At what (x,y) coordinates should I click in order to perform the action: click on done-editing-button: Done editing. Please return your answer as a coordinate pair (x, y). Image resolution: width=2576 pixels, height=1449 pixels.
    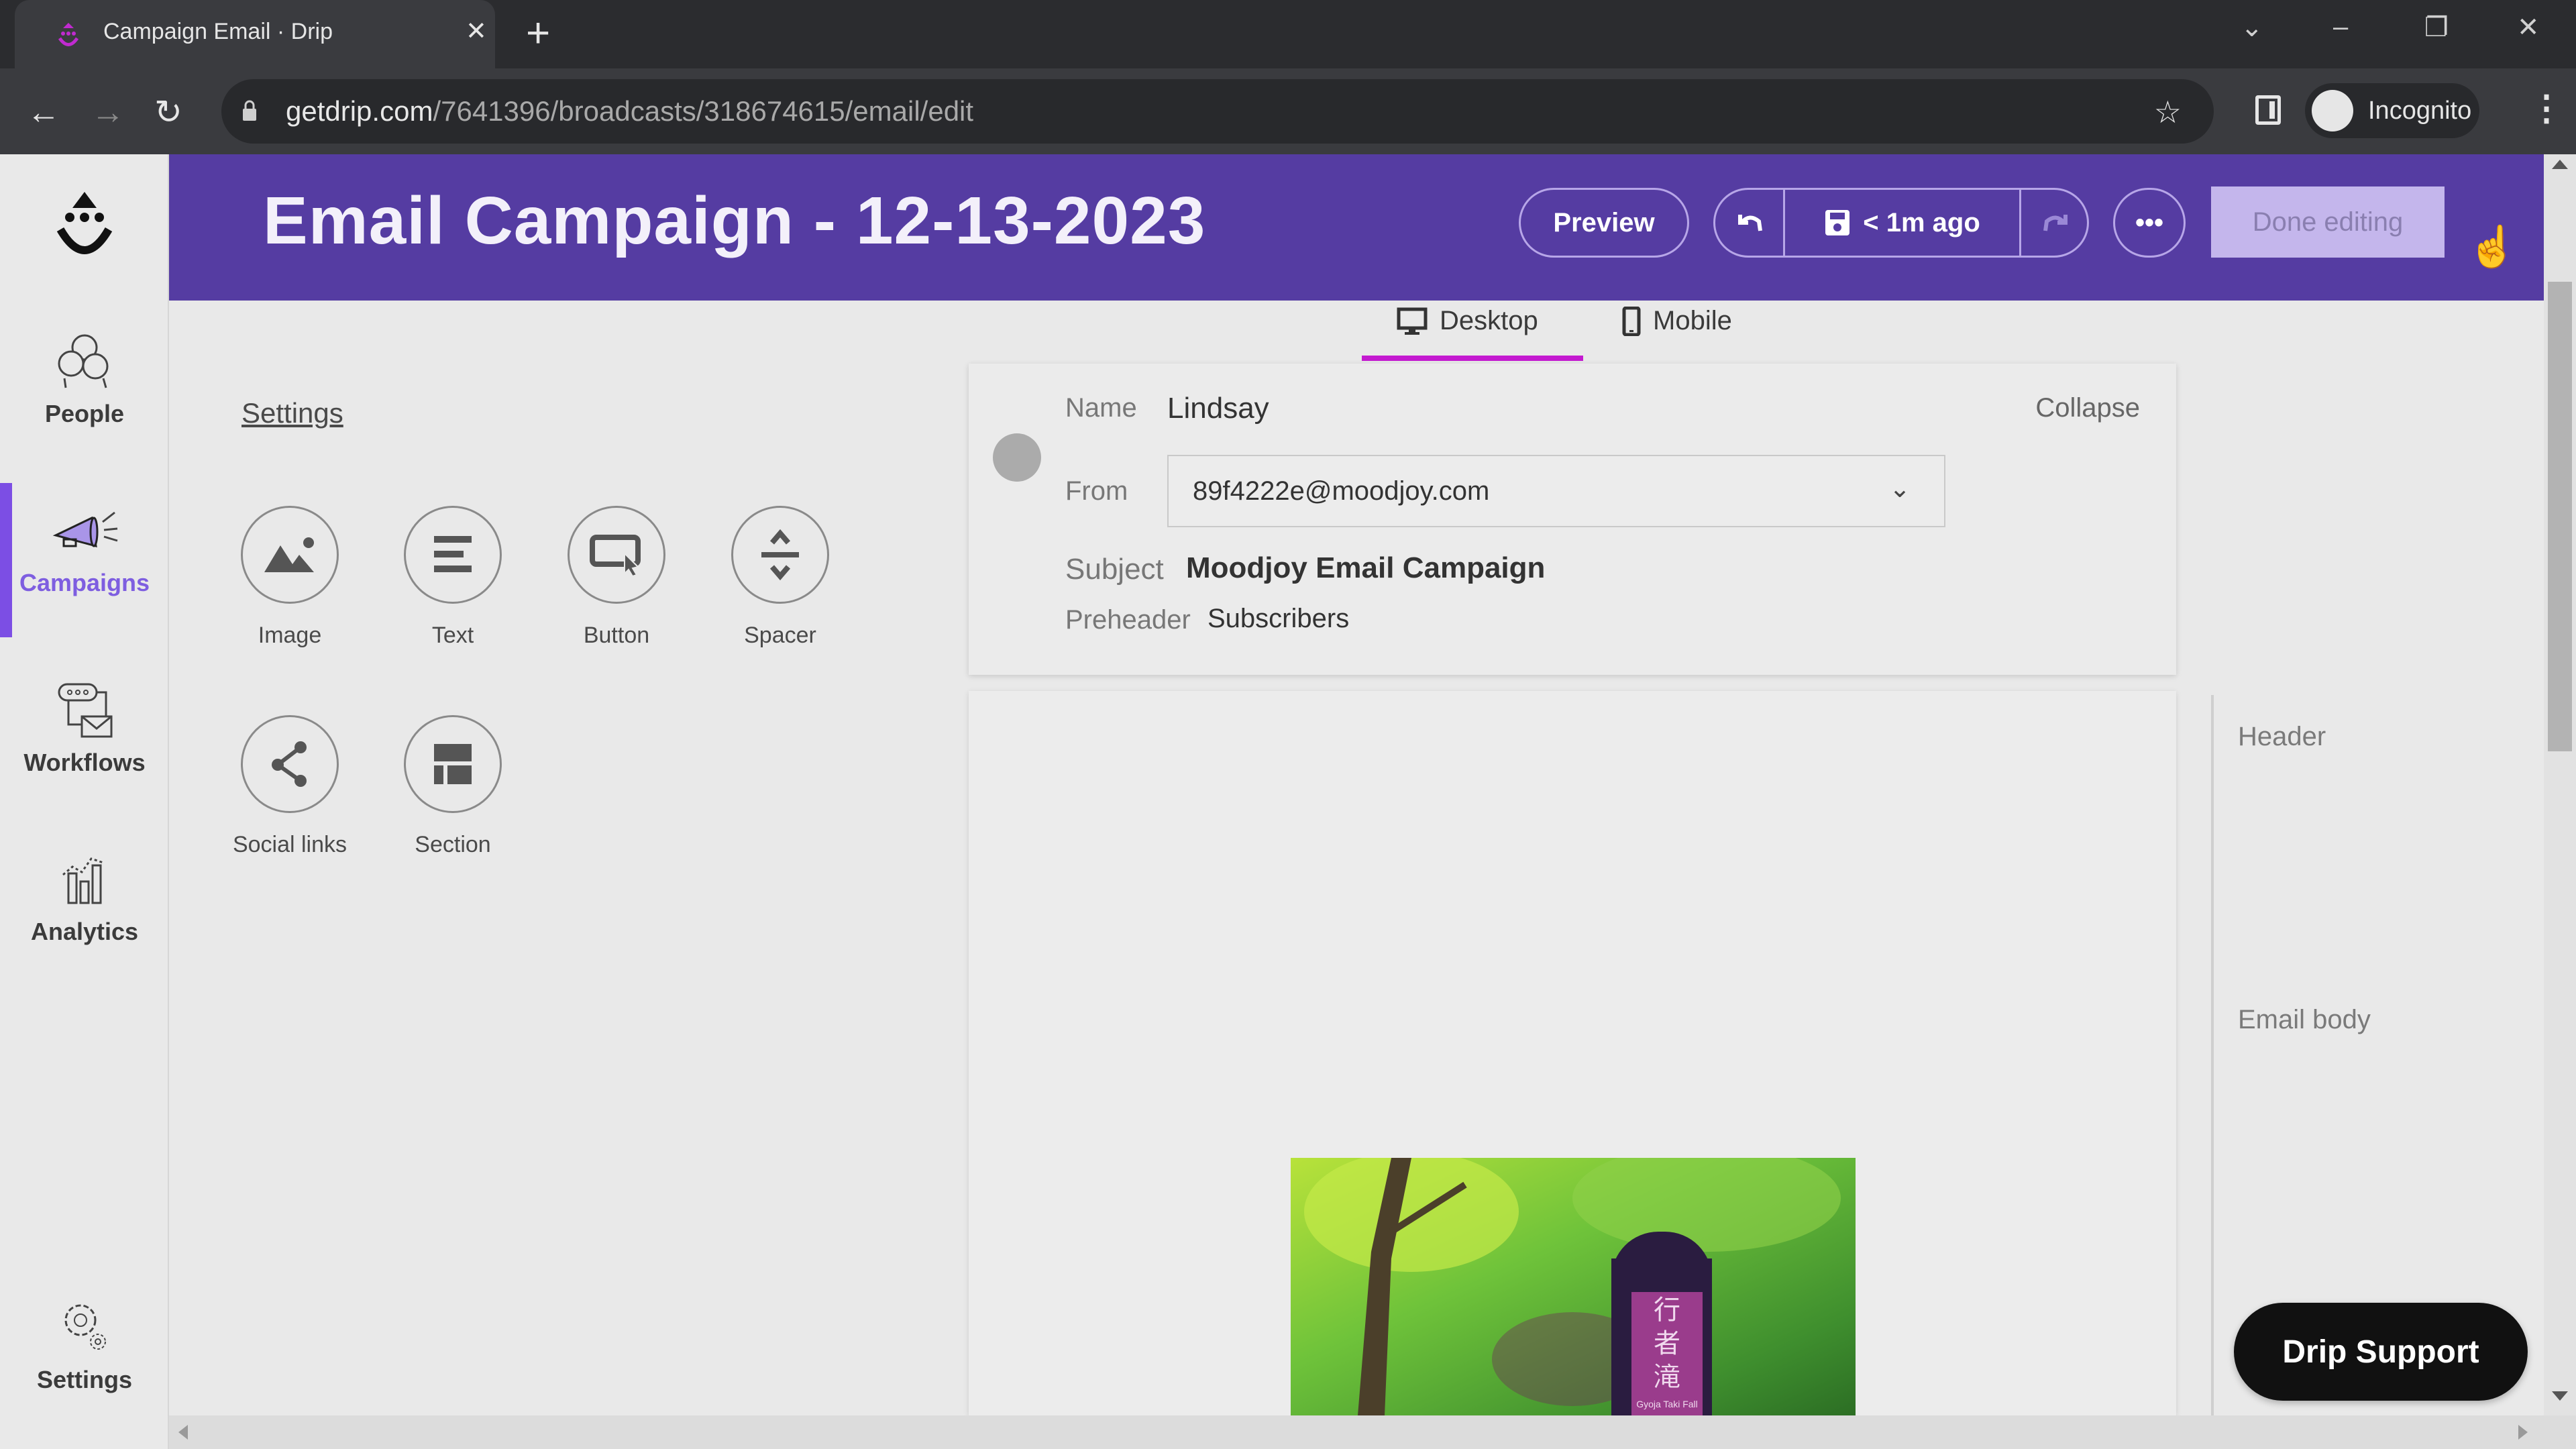
    Looking at the image, I should click on (2328, 222).